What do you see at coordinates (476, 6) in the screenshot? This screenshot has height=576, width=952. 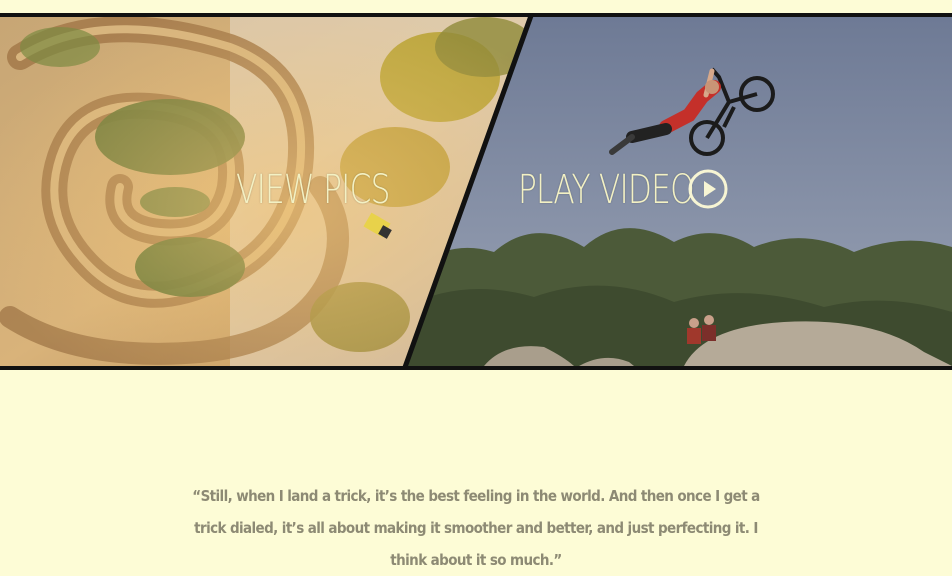 I see `top-strip` at bounding box center [476, 6].